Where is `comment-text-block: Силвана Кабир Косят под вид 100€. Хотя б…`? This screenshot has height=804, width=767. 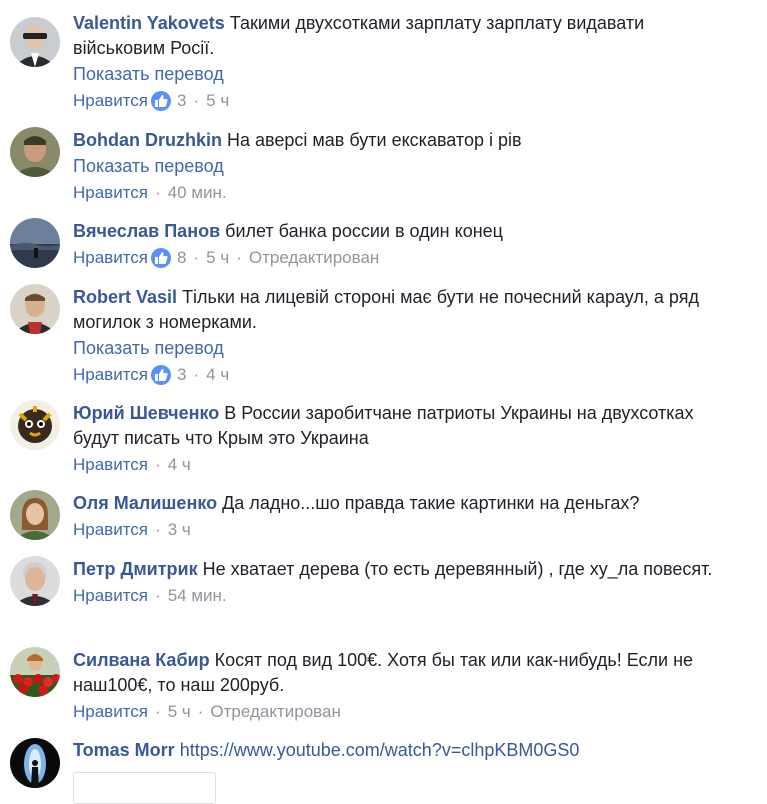
comment-text-block: Силвана Кабир Косят под вид 100€. Хотя б… is located at coordinates (405, 673).